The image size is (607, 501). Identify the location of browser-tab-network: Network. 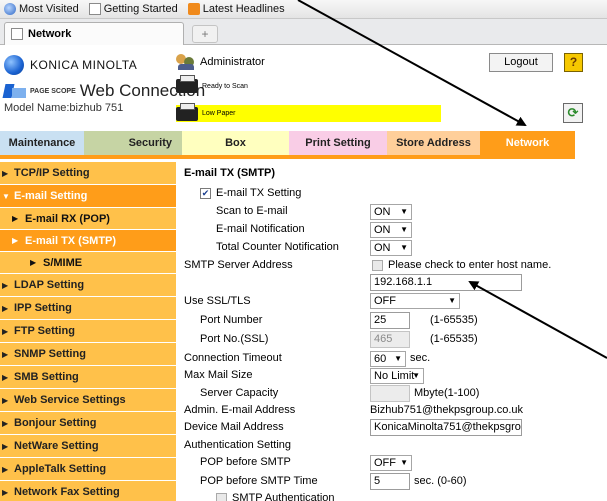
(94, 33).